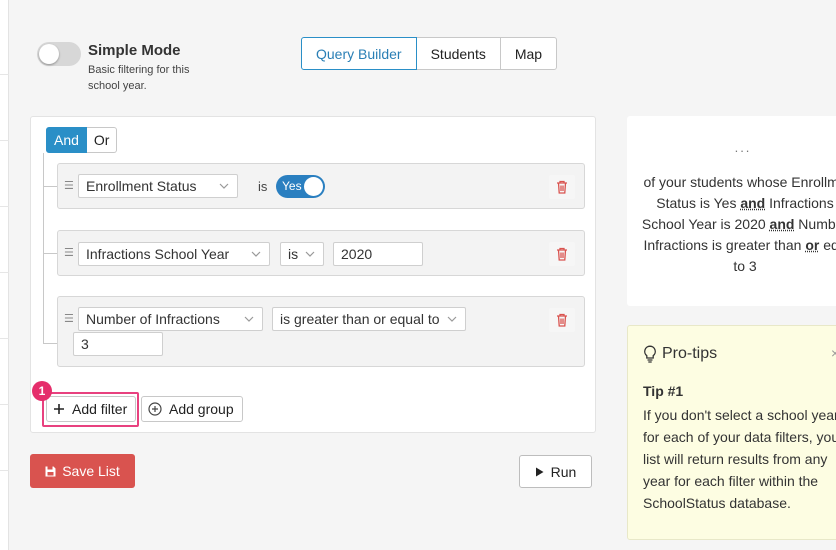 The width and height of the screenshot is (836, 550). I want to click on add-filter-highlight, so click(90, 409).